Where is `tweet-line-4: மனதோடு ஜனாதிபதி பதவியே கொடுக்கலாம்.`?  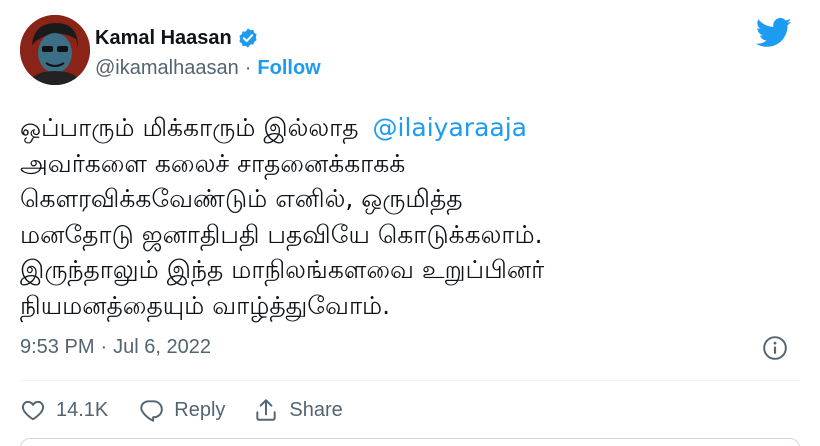
tweet-line-4: மனதோடு ஜனாதிபதி பதவியே கொடுக்கலாம். is located at coordinates (281, 234).